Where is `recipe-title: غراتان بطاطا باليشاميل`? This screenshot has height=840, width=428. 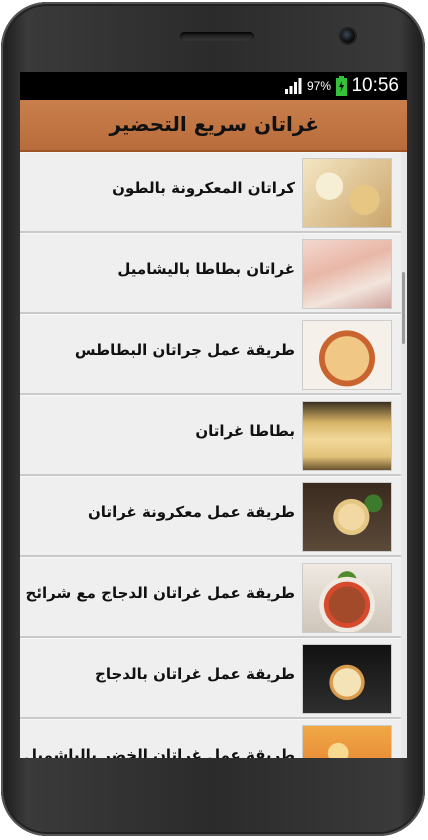
recipe-title: غراتان بطاطا باليشاميل is located at coordinates (206, 269).